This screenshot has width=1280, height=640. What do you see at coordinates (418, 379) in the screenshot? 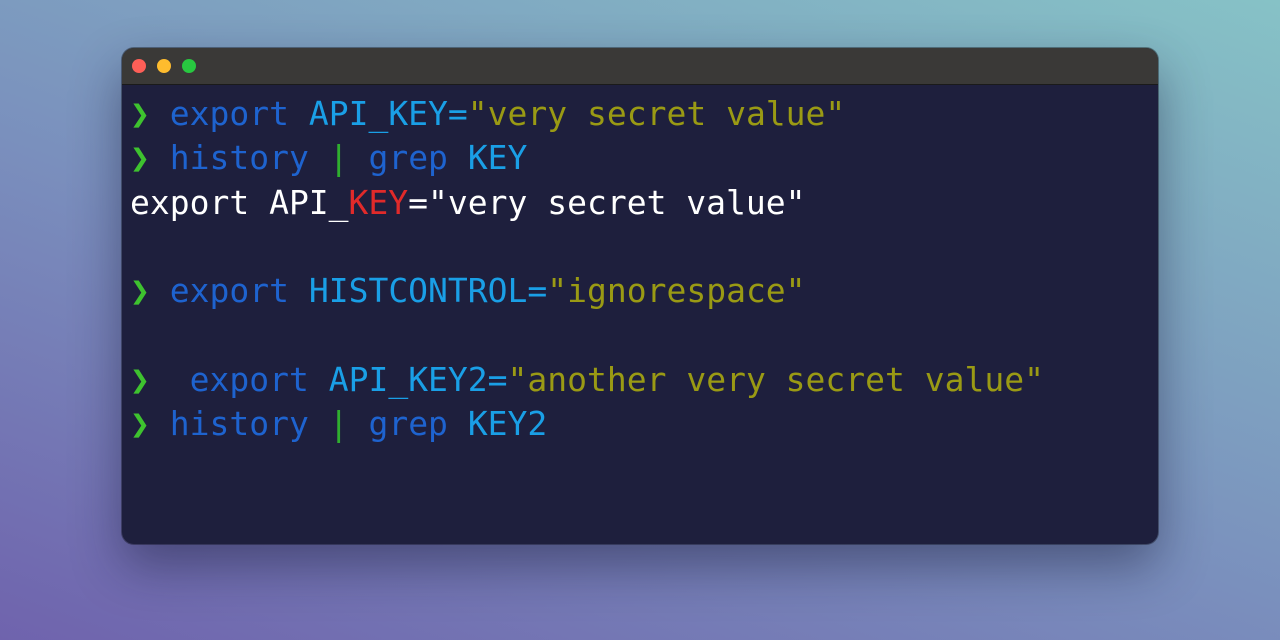
I see `variable-assignment: API_KEY2=` at bounding box center [418, 379].